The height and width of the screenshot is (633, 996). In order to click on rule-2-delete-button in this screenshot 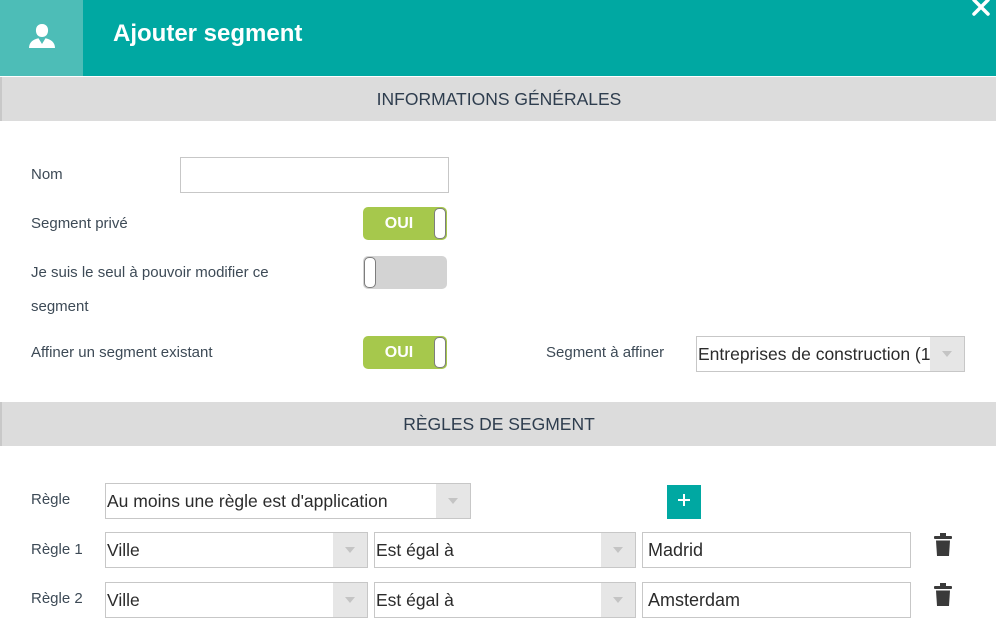, I will do `click(943, 597)`.